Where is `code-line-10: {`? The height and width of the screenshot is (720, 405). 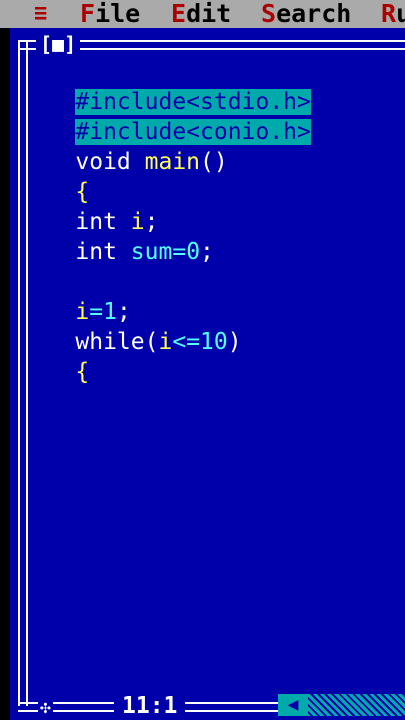
code-line-10: { is located at coordinates (54, 357).